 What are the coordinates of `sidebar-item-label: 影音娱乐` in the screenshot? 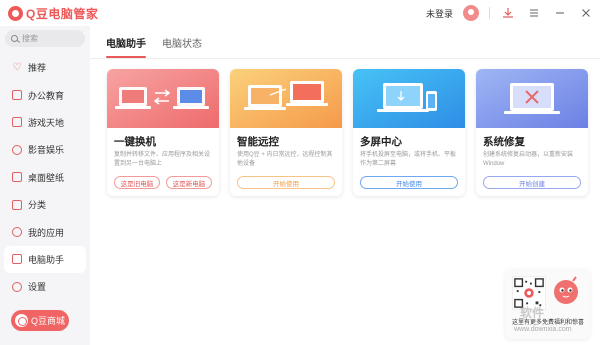 It's located at (46, 150).